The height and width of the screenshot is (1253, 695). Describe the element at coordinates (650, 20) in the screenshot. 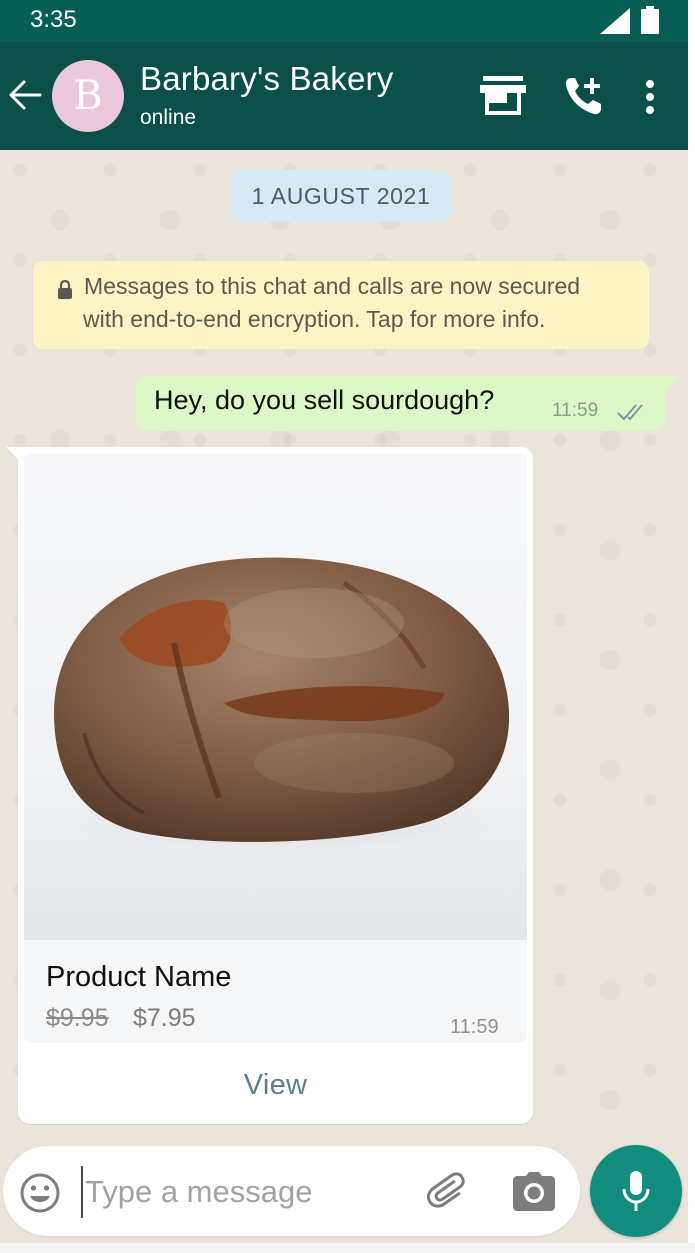

I see `battery-icon` at that location.